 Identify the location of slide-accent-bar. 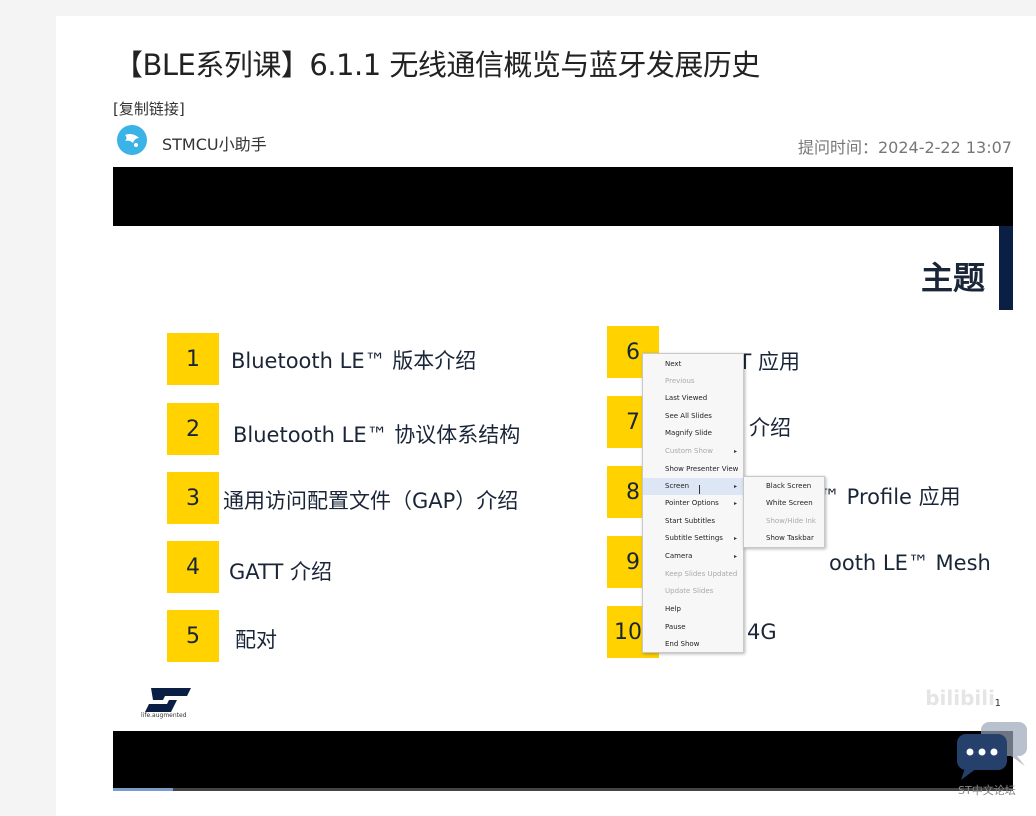
(1006, 268).